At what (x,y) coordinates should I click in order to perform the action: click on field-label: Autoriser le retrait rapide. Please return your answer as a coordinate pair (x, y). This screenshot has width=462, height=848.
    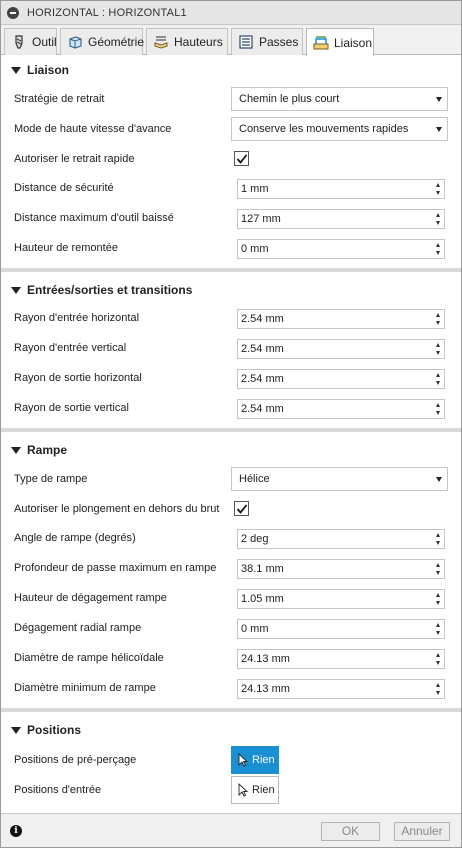
    Looking at the image, I should click on (74, 159).